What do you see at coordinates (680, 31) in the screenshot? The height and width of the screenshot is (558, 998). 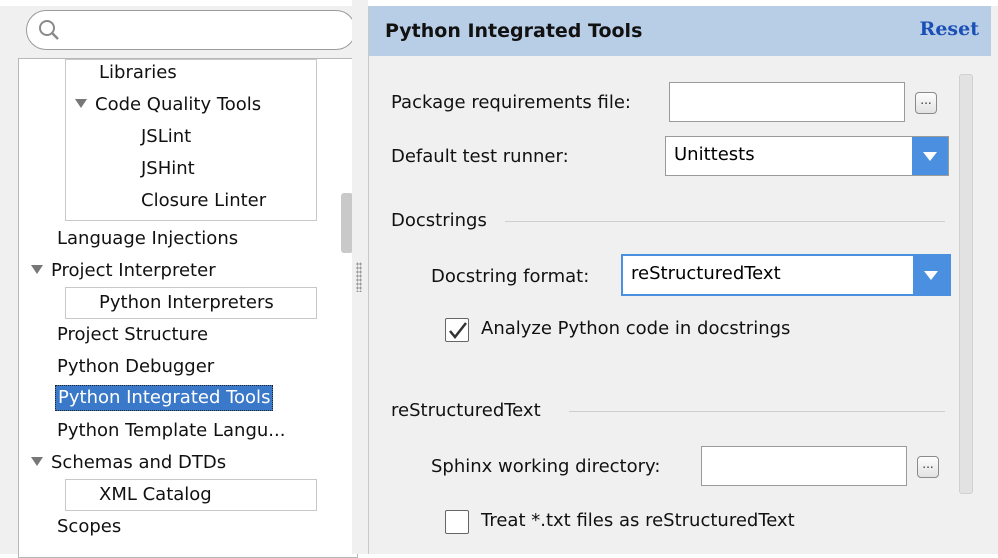 I see `panel-header: Python Integrated Tools Reset` at bounding box center [680, 31].